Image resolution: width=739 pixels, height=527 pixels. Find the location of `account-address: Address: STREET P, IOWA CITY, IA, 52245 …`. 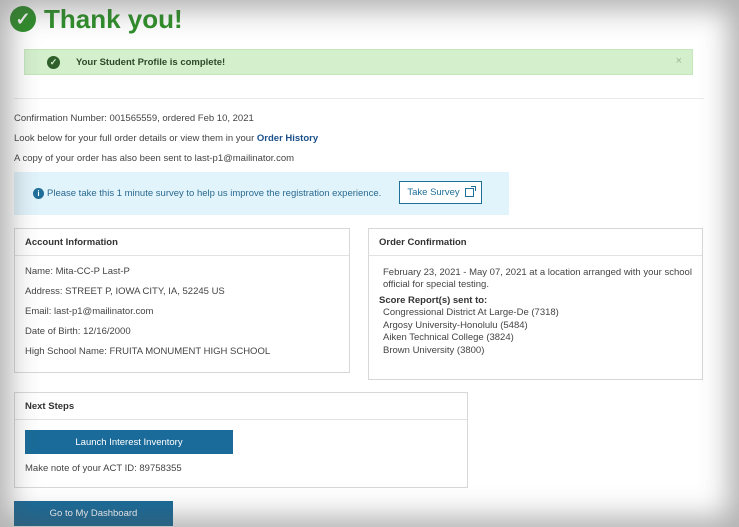

account-address: Address: STREET P, IOWA CITY, IA, 52245 … is located at coordinates (125, 291).